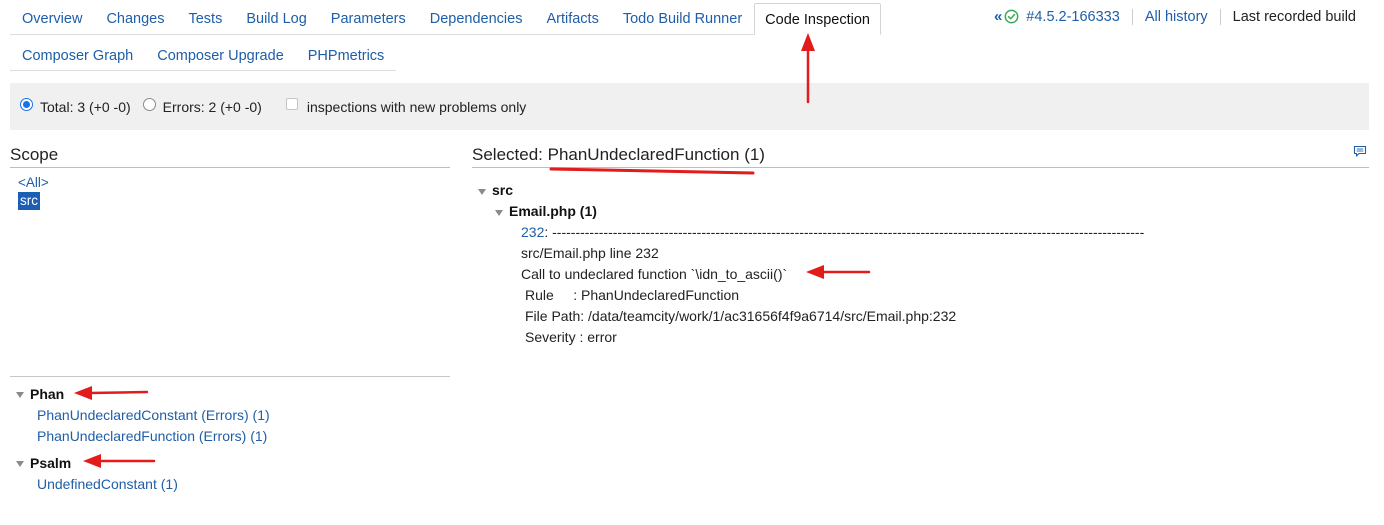 The image size is (1384, 525). Describe the element at coordinates (230, 376) in the screenshot. I see `divider` at that location.